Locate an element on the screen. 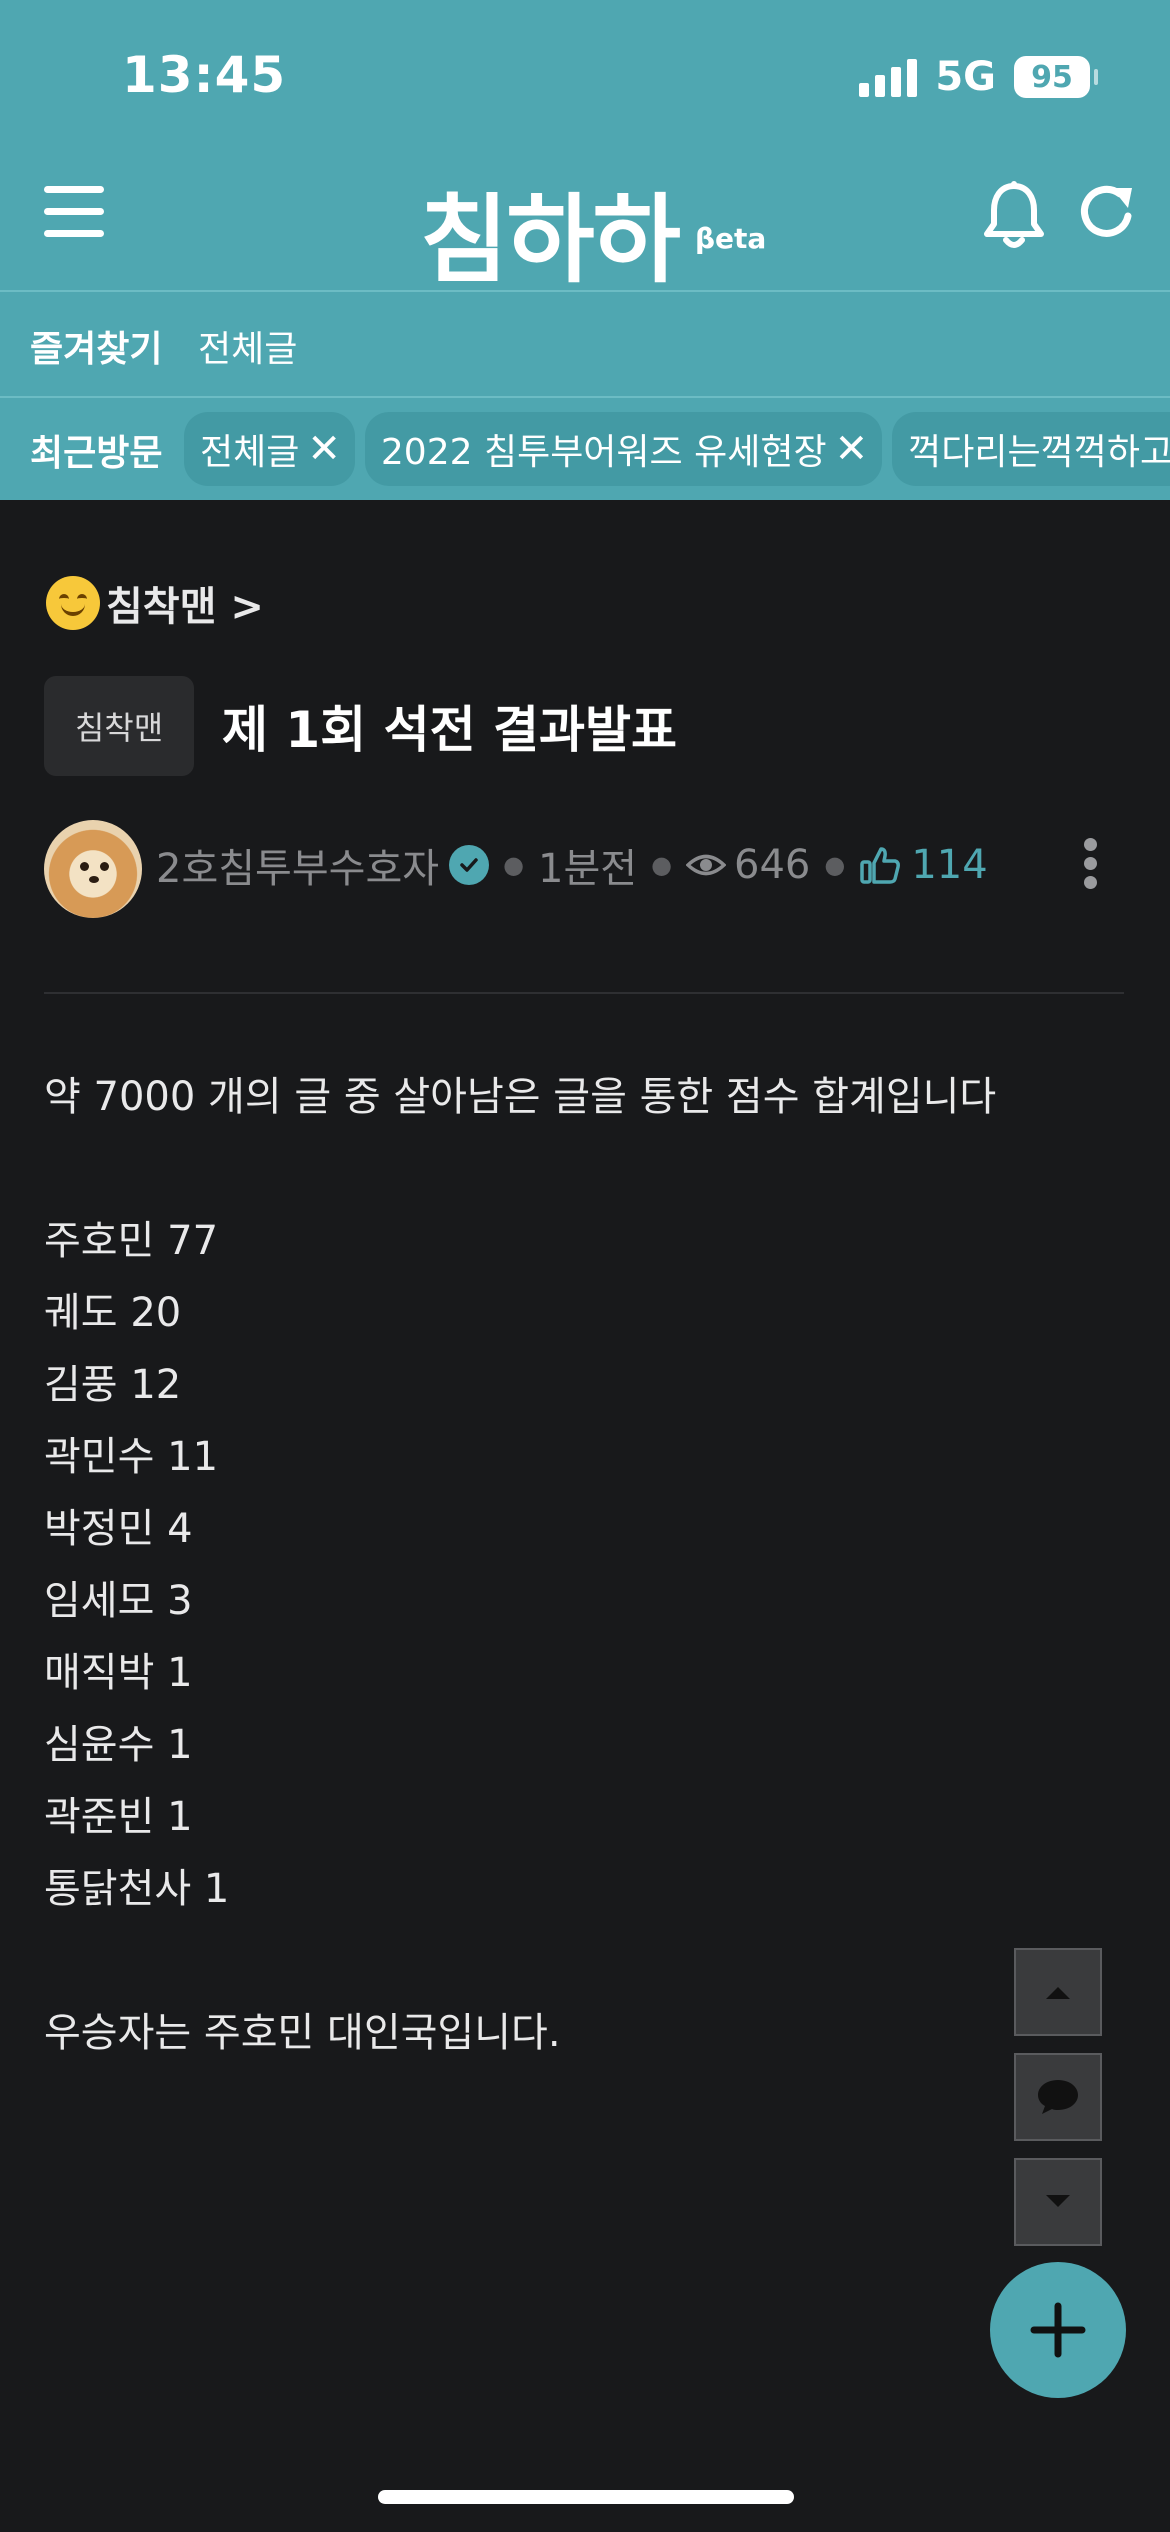  comment-icon is located at coordinates (1058, 2097).